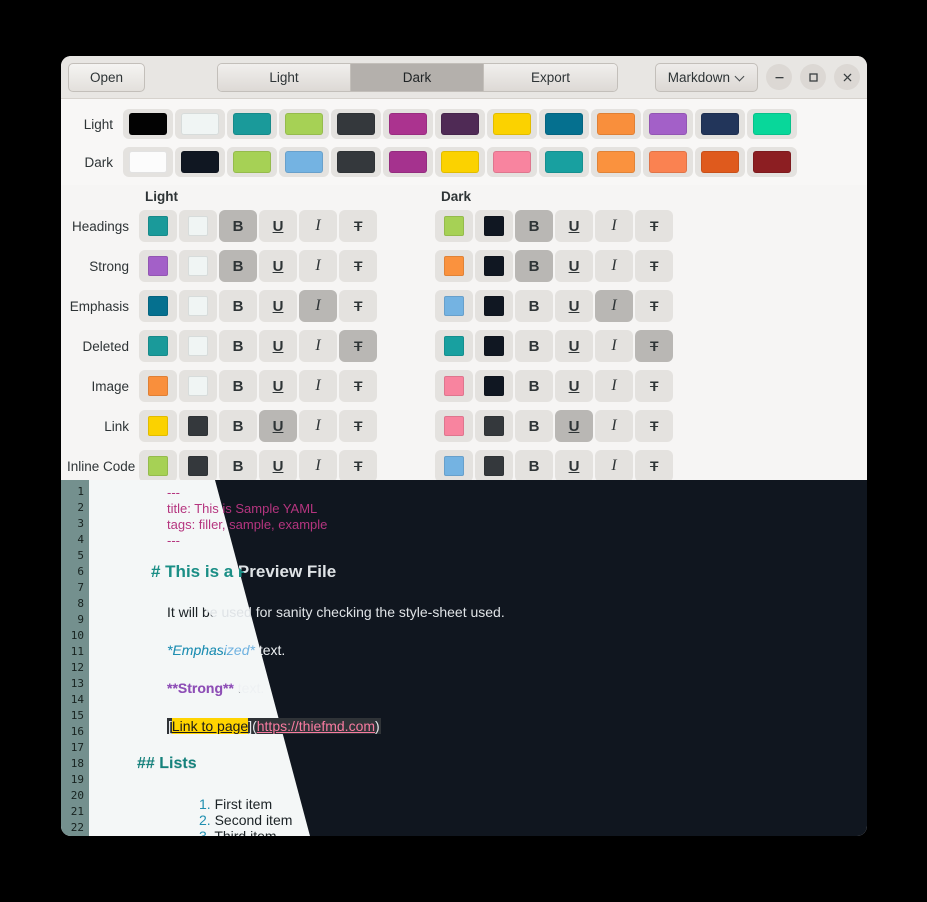  Describe the element at coordinates (813, 77) in the screenshot. I see `maximize-button` at that location.